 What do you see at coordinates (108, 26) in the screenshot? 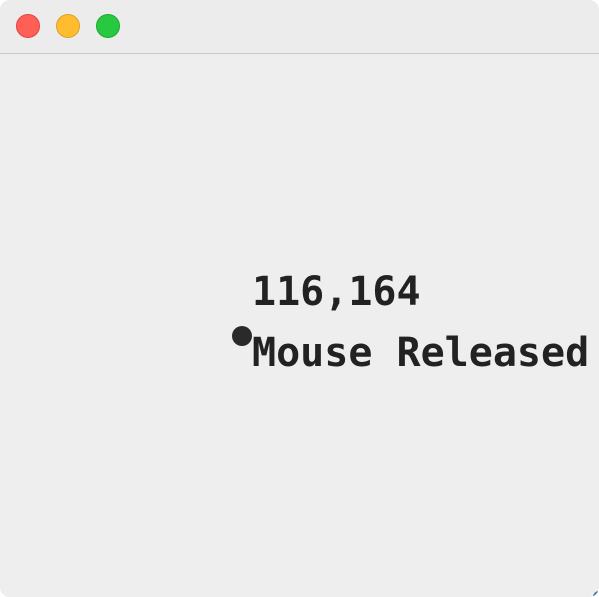
I see `maximize-icon` at bounding box center [108, 26].